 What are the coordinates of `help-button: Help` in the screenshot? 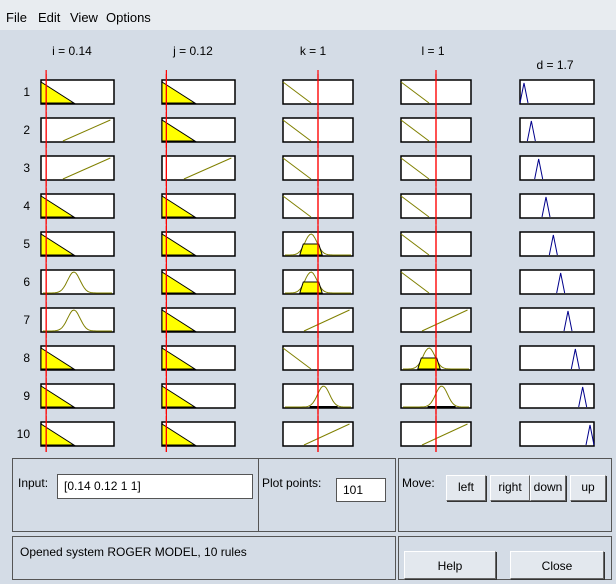 It's located at (450, 565).